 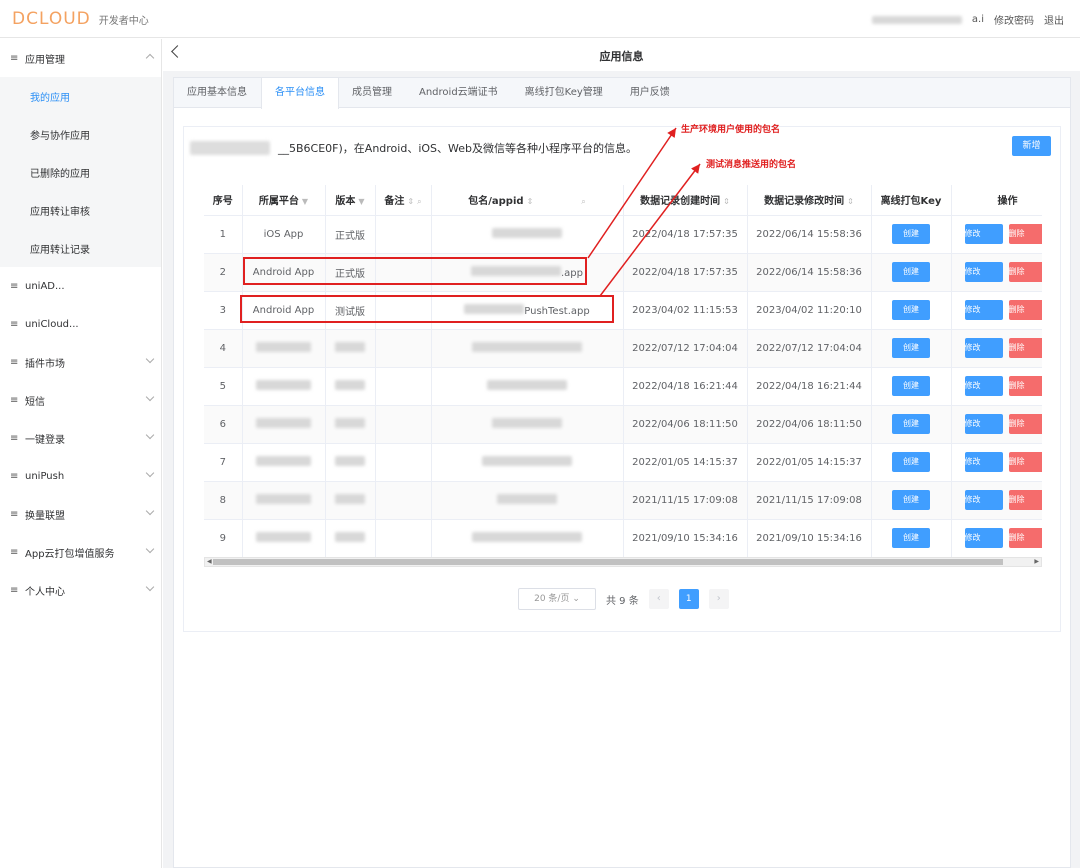 What do you see at coordinates (916, 19) in the screenshot?
I see `username-redacted` at bounding box center [916, 19].